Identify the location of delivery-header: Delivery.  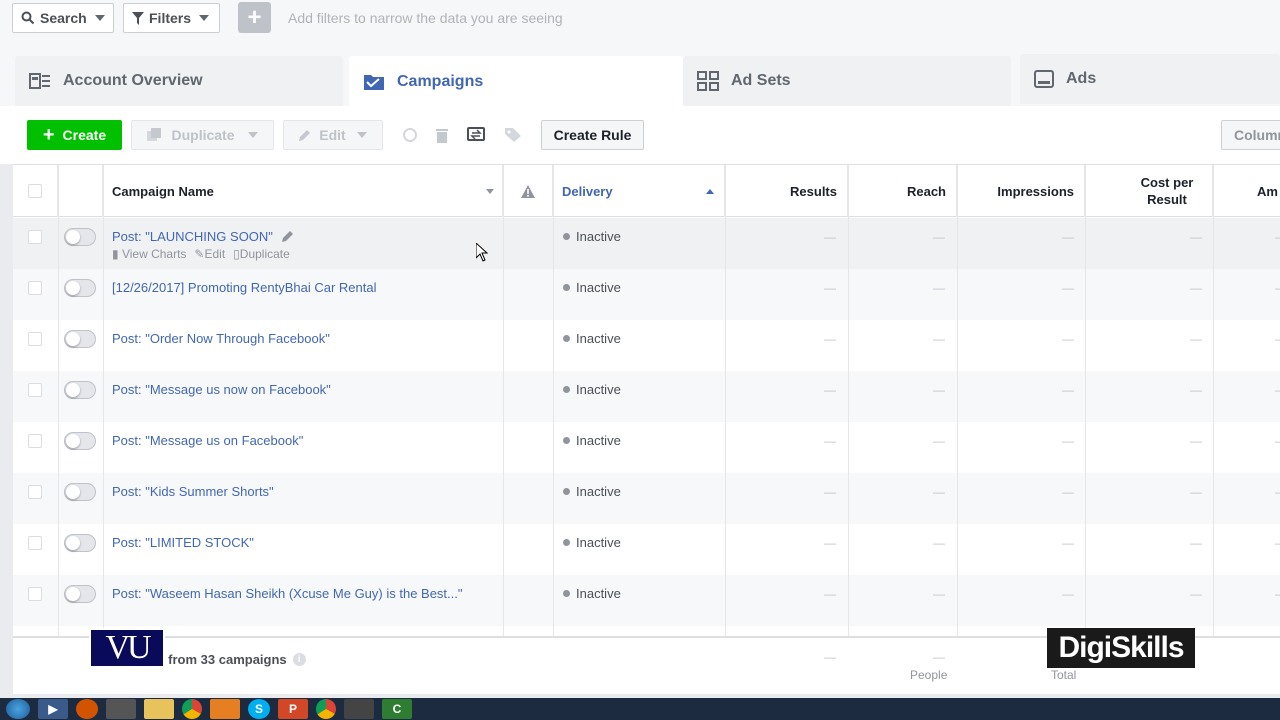
(639, 191).